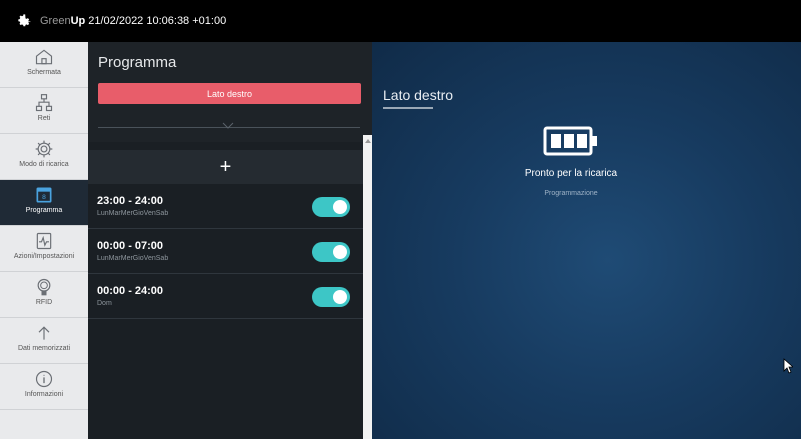 This screenshot has width=801, height=439. I want to click on battery-full-icon, so click(570, 141).